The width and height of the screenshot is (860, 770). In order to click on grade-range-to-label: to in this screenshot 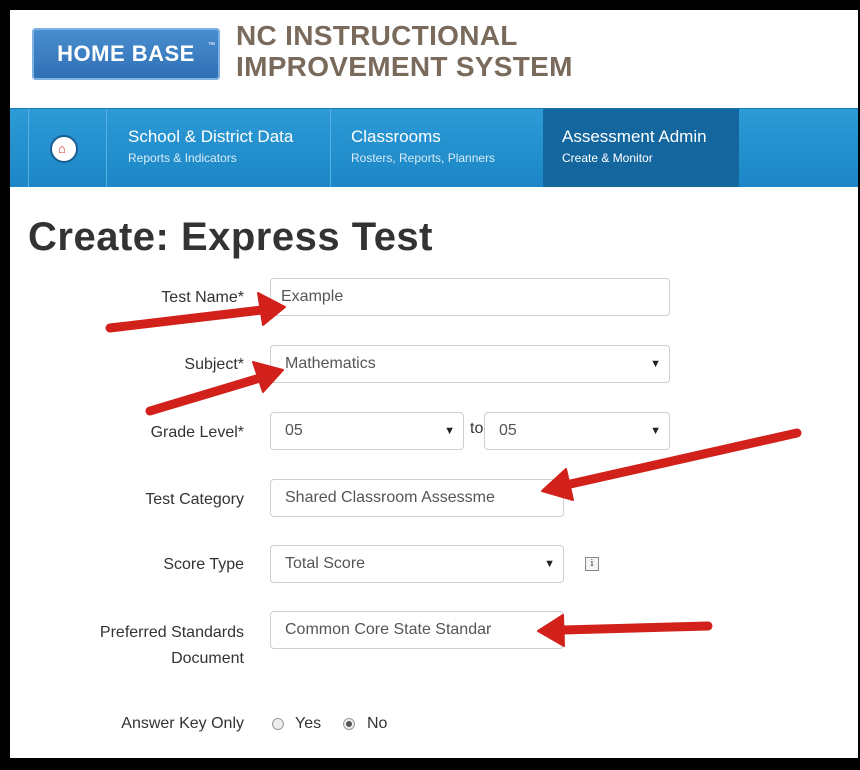, I will do `click(477, 428)`.